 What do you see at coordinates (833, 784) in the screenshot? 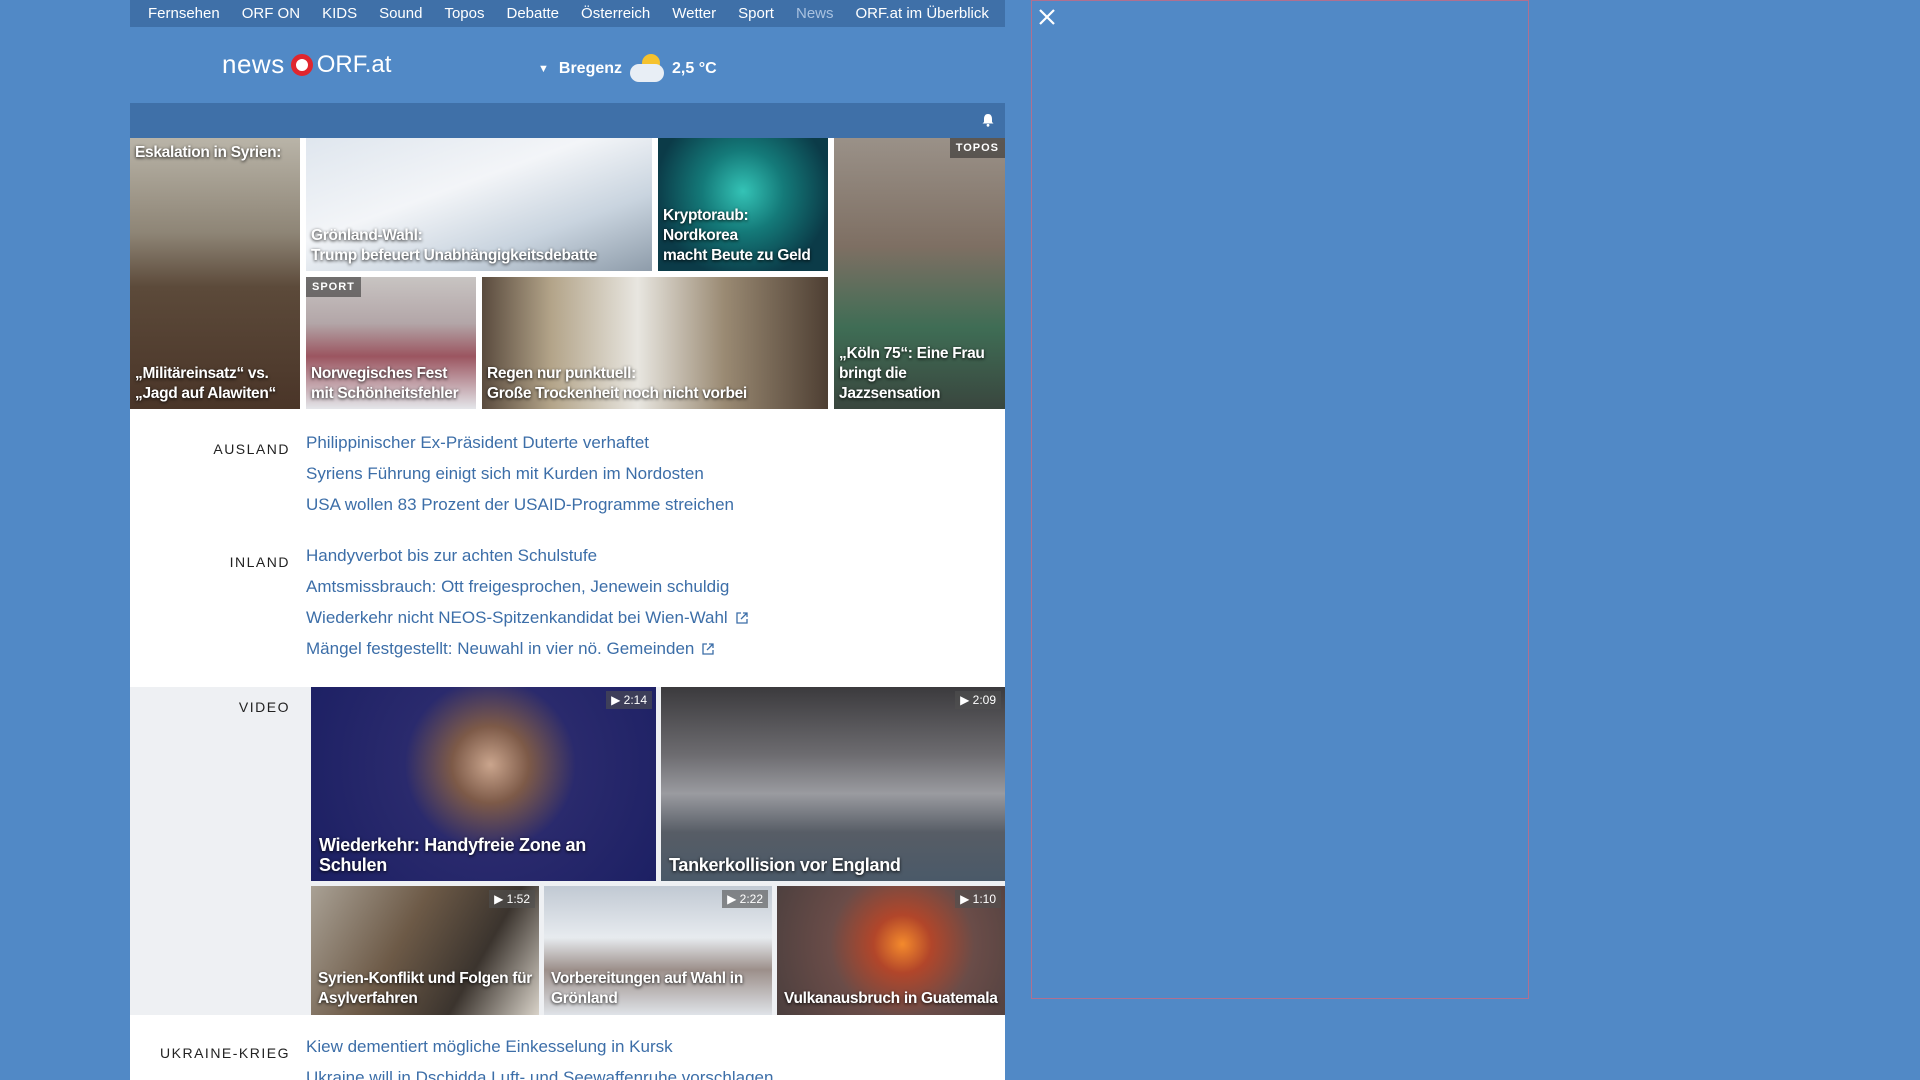
I see `video-tile-tanker: ▶ 2:09 Tankerkollision vor England` at bounding box center [833, 784].